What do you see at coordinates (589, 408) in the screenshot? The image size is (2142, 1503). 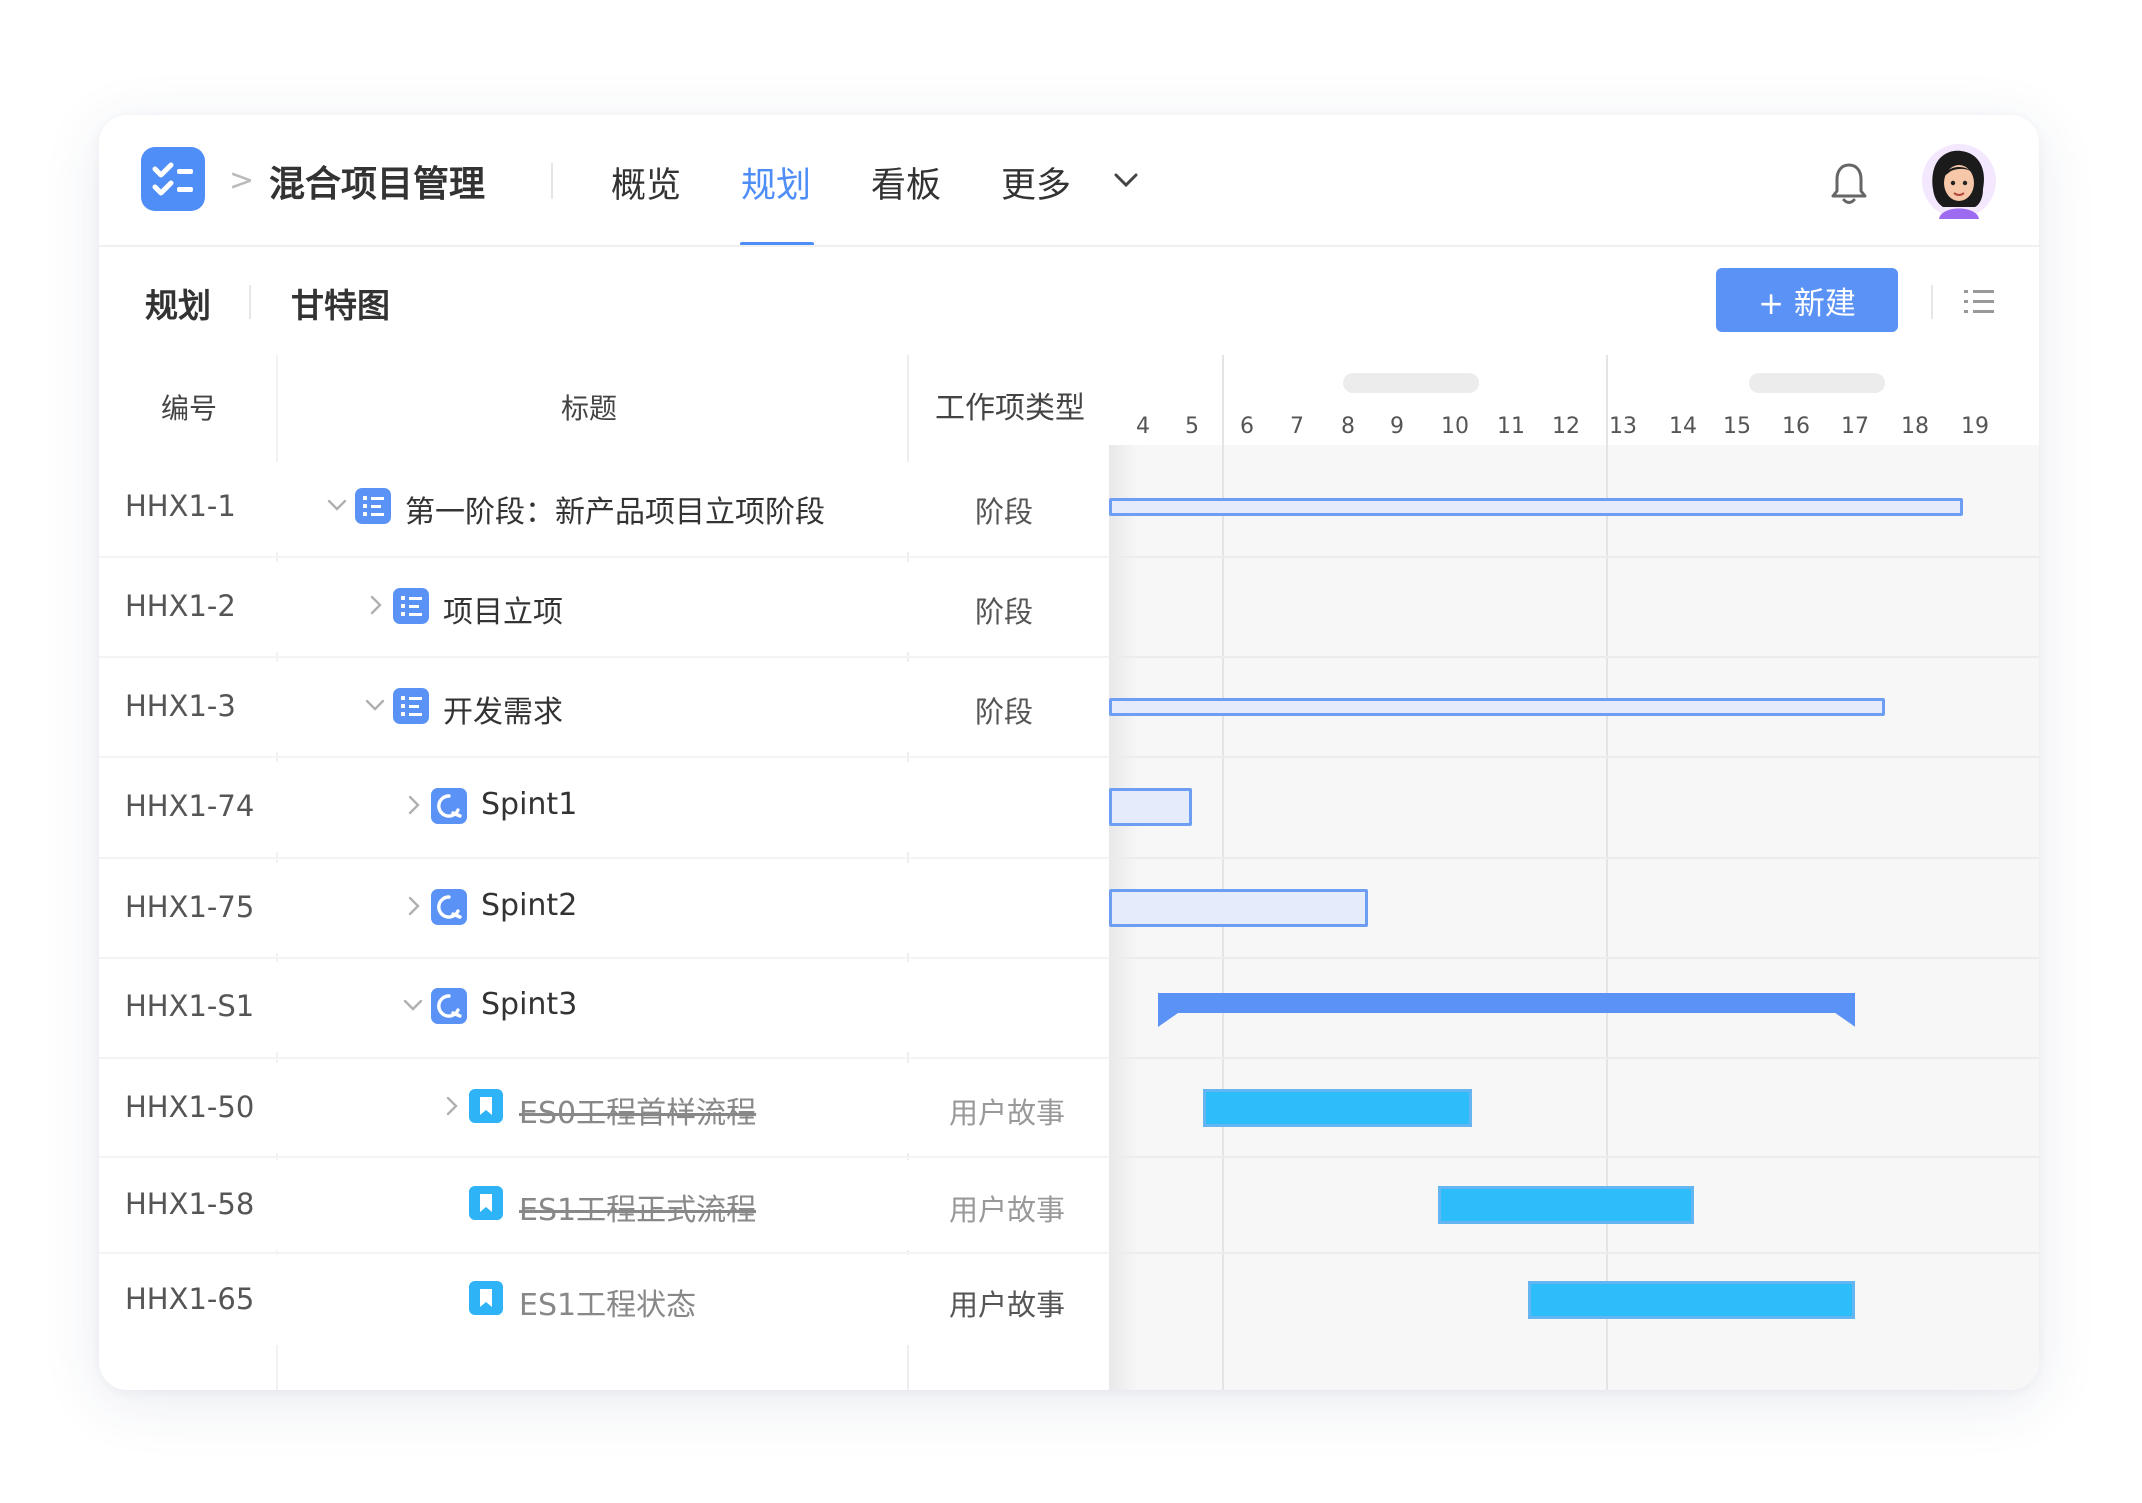 I see `column-header-title: 标题` at bounding box center [589, 408].